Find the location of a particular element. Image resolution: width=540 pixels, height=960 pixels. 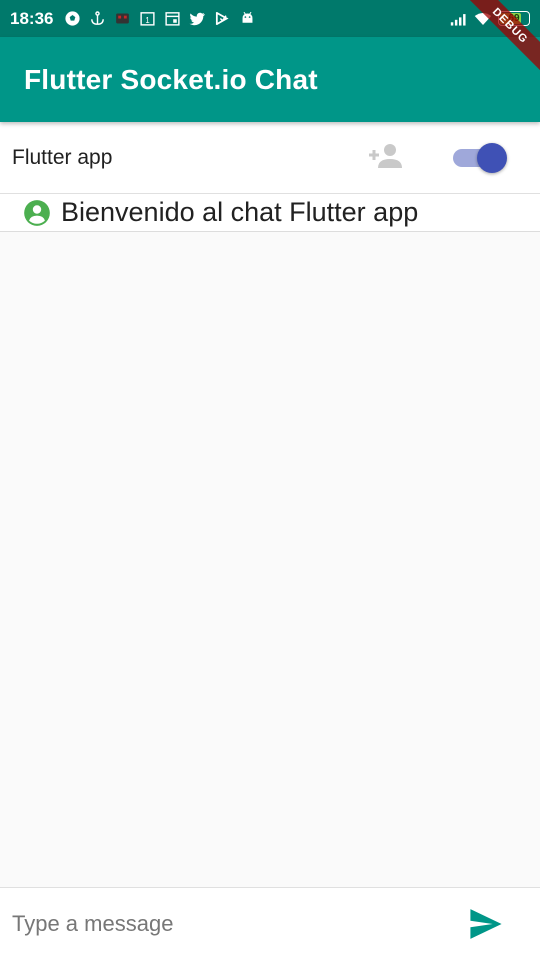

android-icon is located at coordinates (247, 19).